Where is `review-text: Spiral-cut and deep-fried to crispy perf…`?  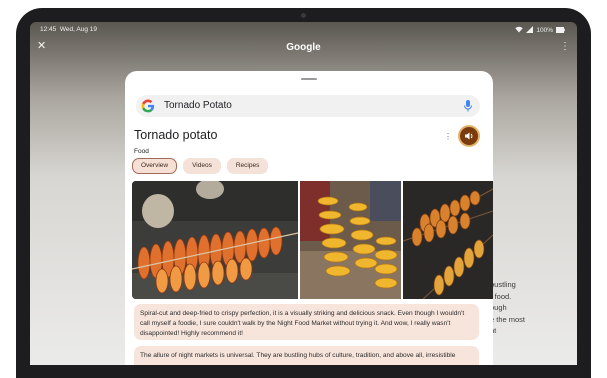
review-text: Spiral-cut and deep-fried to crispy perf… is located at coordinates (302, 323).